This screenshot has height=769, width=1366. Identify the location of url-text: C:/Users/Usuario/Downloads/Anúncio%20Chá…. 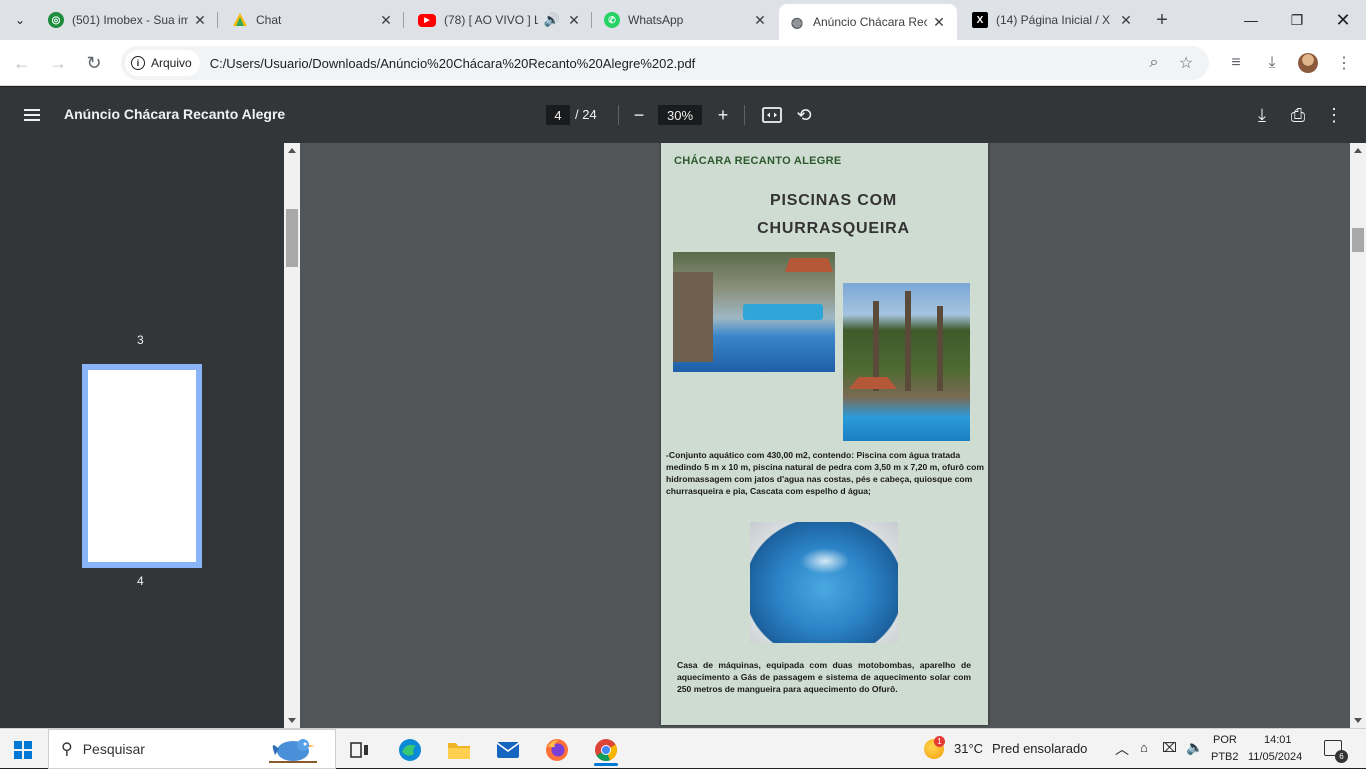
(453, 63).